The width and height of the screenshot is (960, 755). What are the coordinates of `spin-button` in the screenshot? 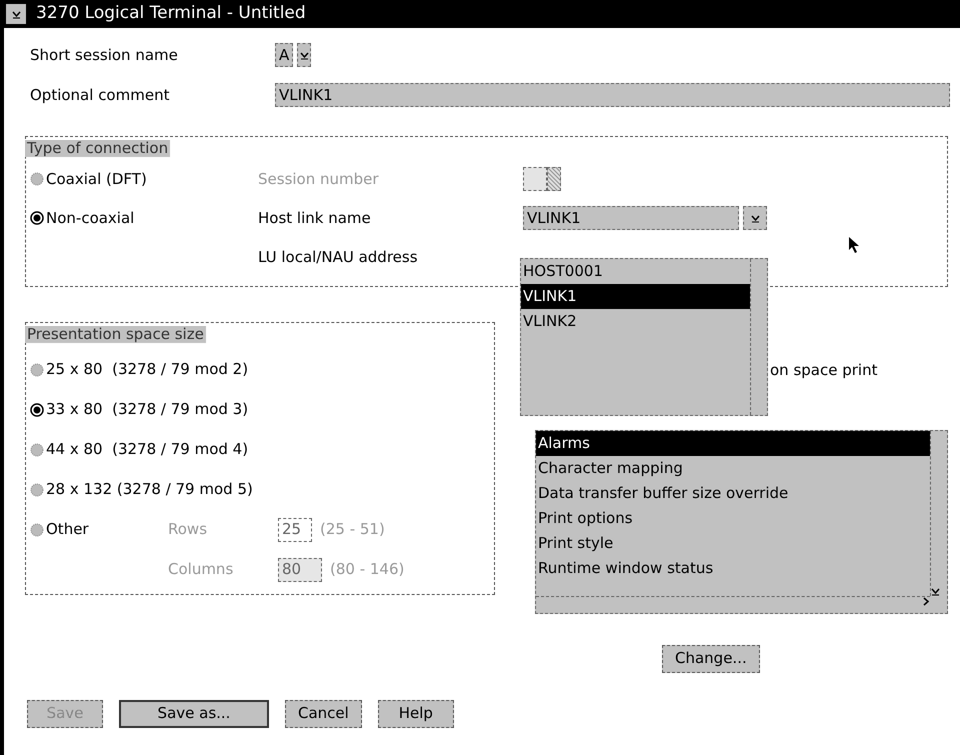 It's located at (304, 55).